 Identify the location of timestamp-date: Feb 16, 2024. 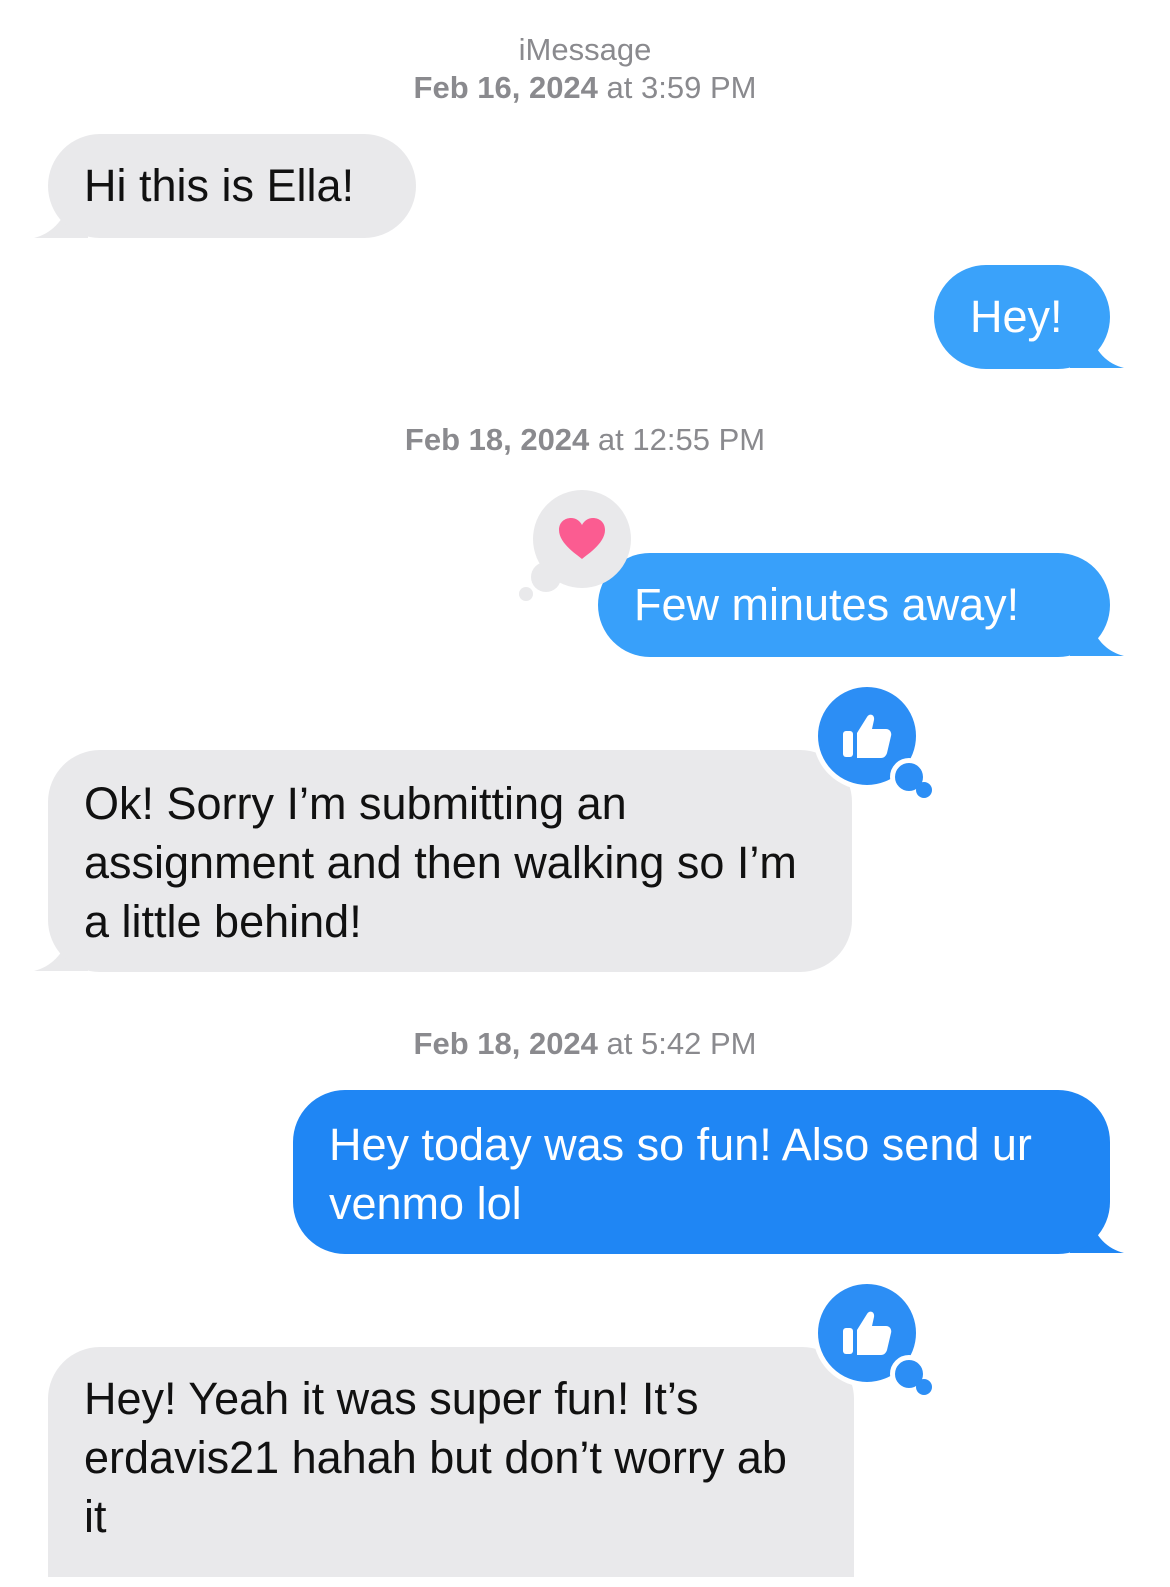
(505, 87).